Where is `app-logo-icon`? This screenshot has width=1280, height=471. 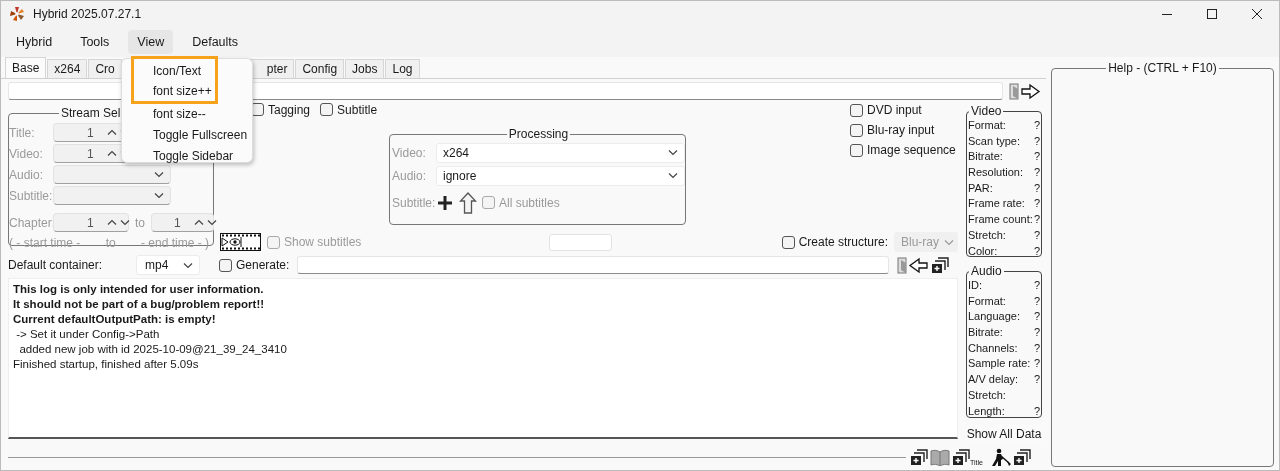
app-logo-icon is located at coordinates (17, 14).